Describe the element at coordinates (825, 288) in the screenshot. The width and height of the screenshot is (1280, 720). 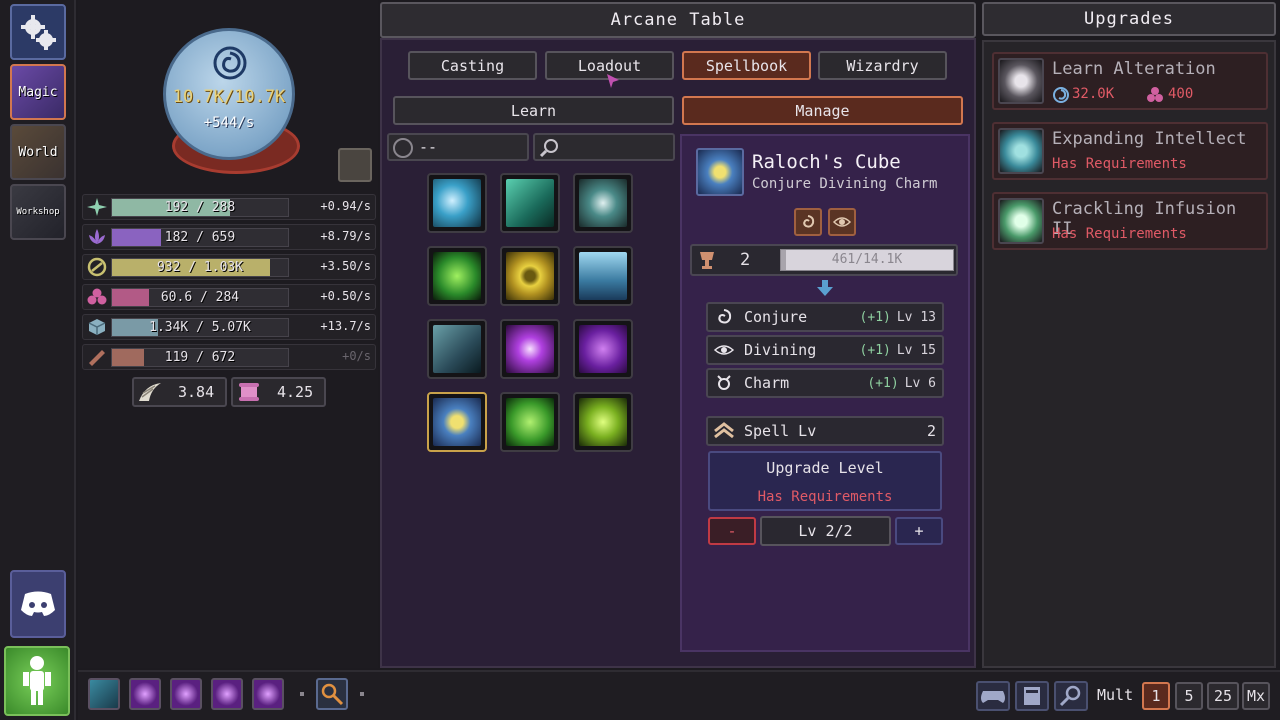
I see `arrow-down-icon` at that location.